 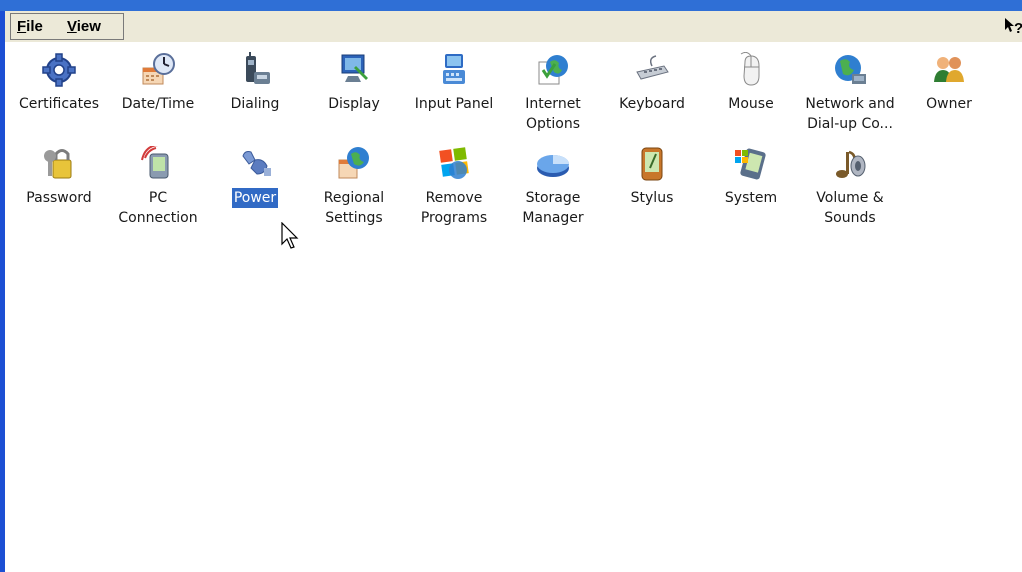 I want to click on menu-bar: File View ?, so click(x=513, y=26).